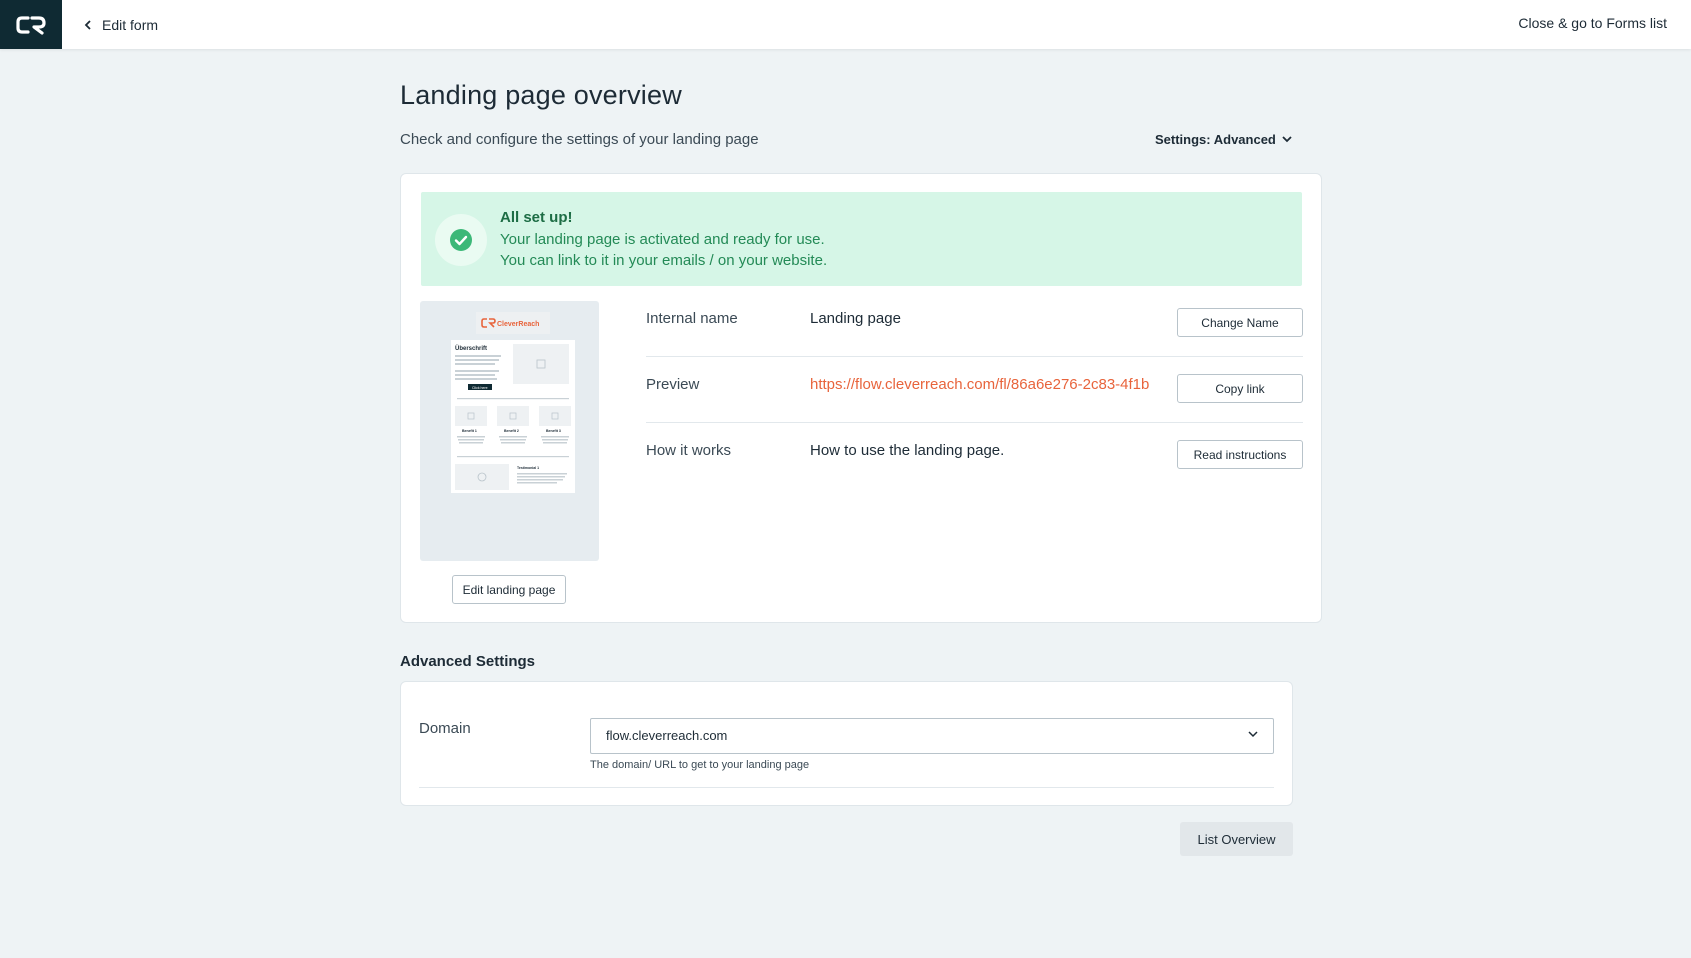 This screenshot has width=1691, height=958. What do you see at coordinates (846, 787) in the screenshot?
I see `advanced-divider` at bounding box center [846, 787].